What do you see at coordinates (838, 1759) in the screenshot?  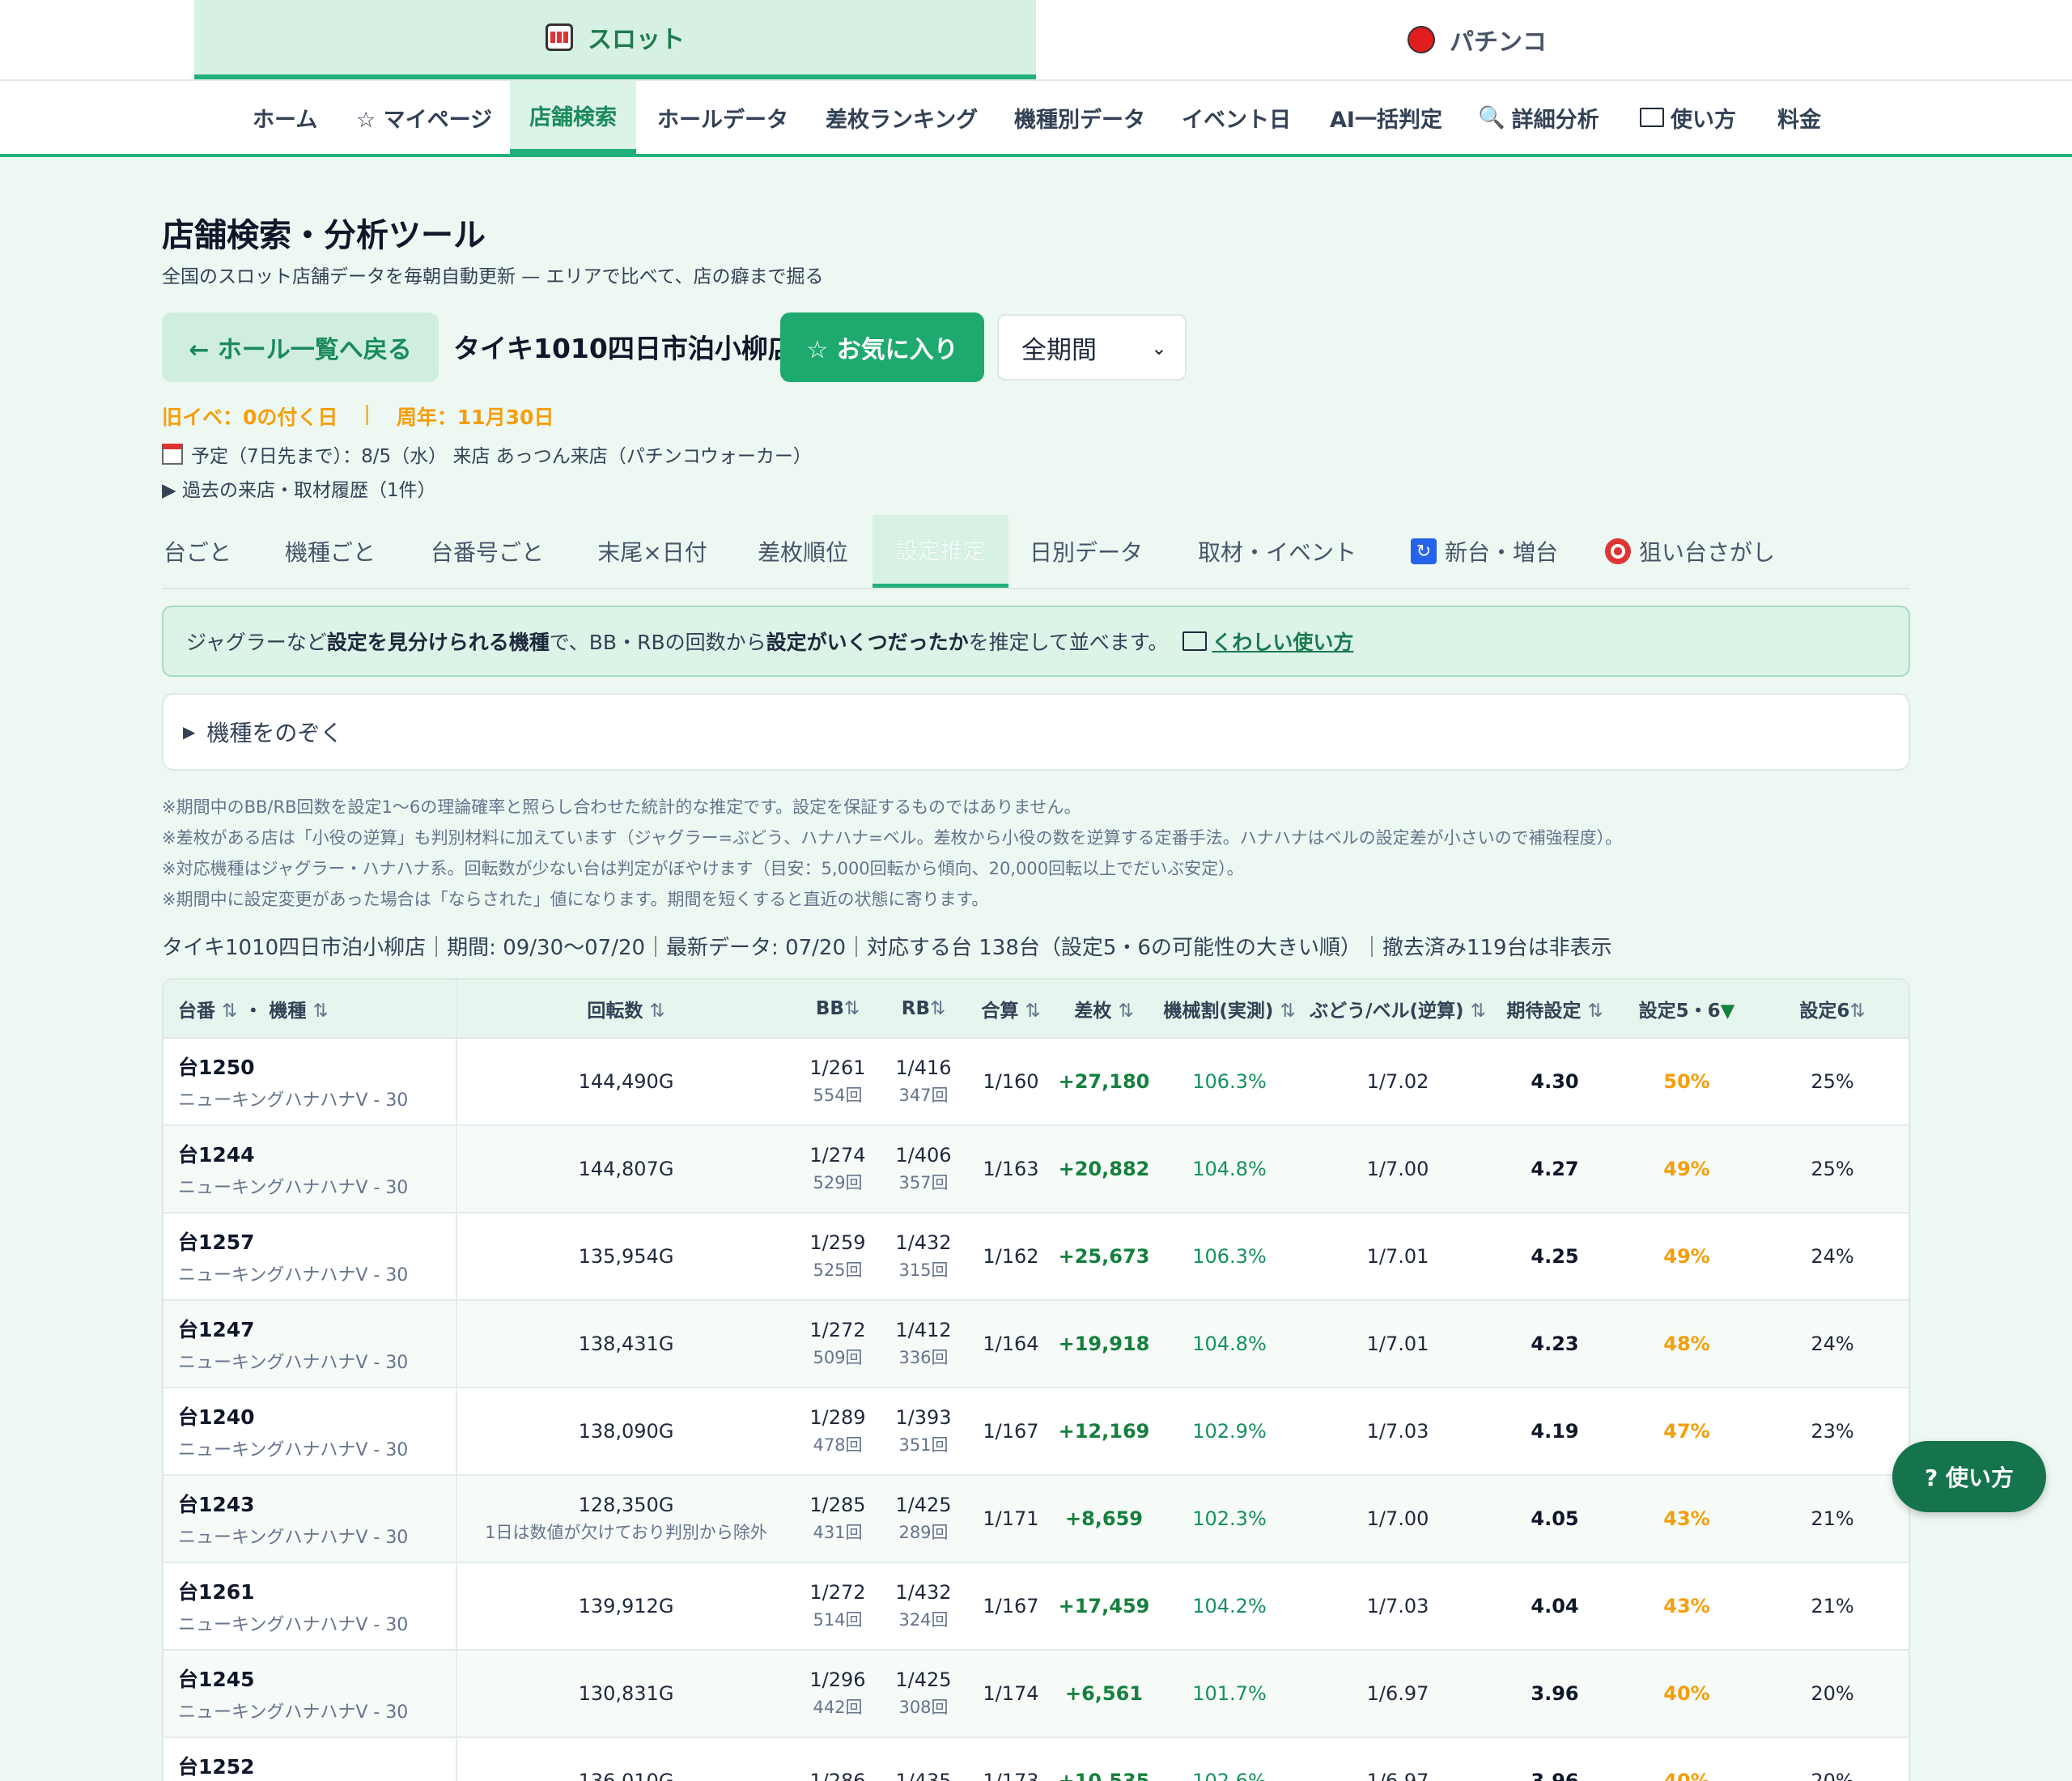 I see `cell-bb: 1/286` at bounding box center [838, 1759].